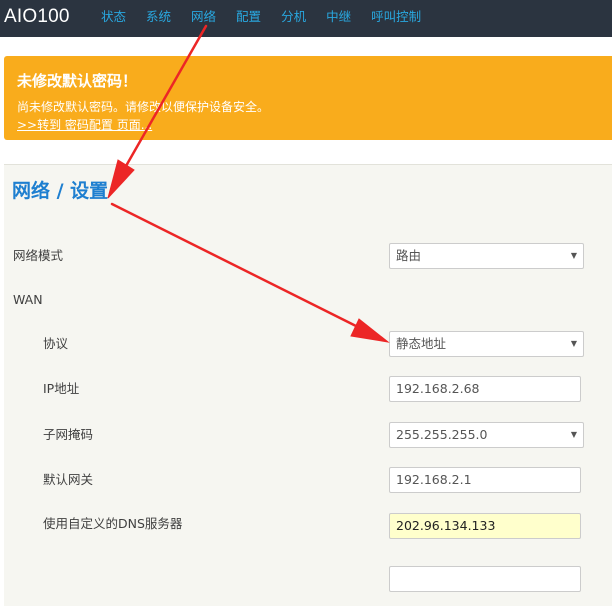 The image size is (612, 606). I want to click on gateway-value: 192.168.2.1, so click(434, 479).